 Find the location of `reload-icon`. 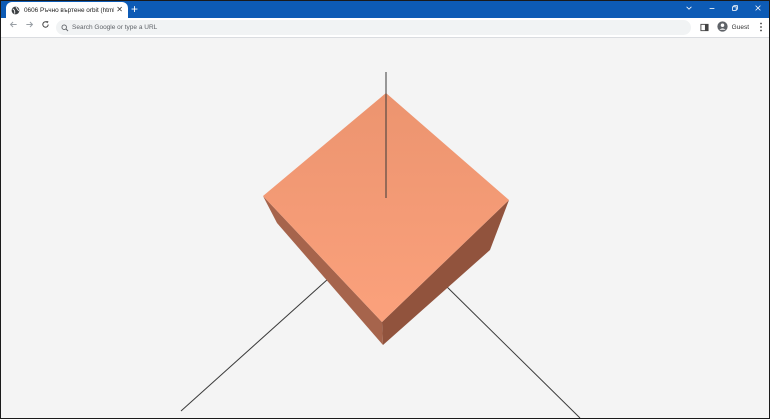

reload-icon is located at coordinates (45, 27).